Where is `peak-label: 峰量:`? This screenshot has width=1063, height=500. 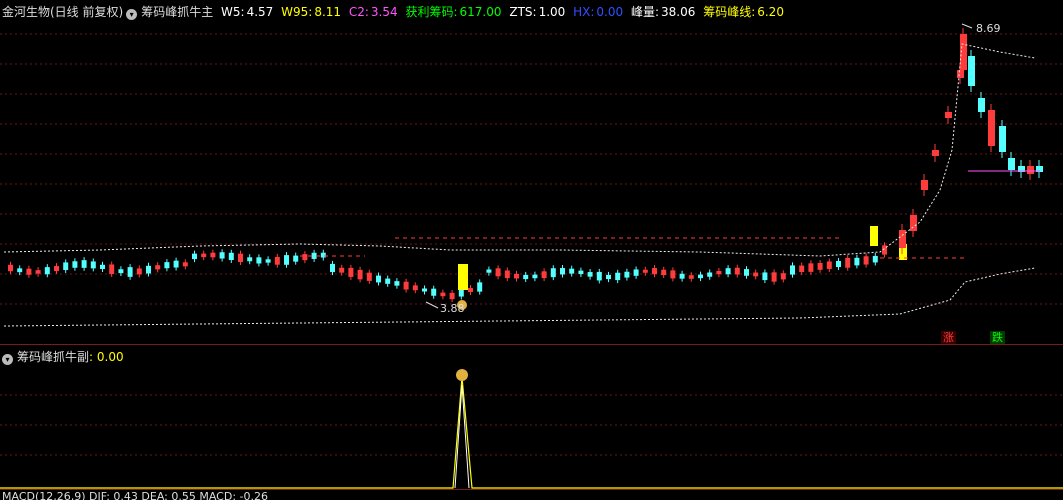
peak-label: 峰量: is located at coordinates (644, 12).